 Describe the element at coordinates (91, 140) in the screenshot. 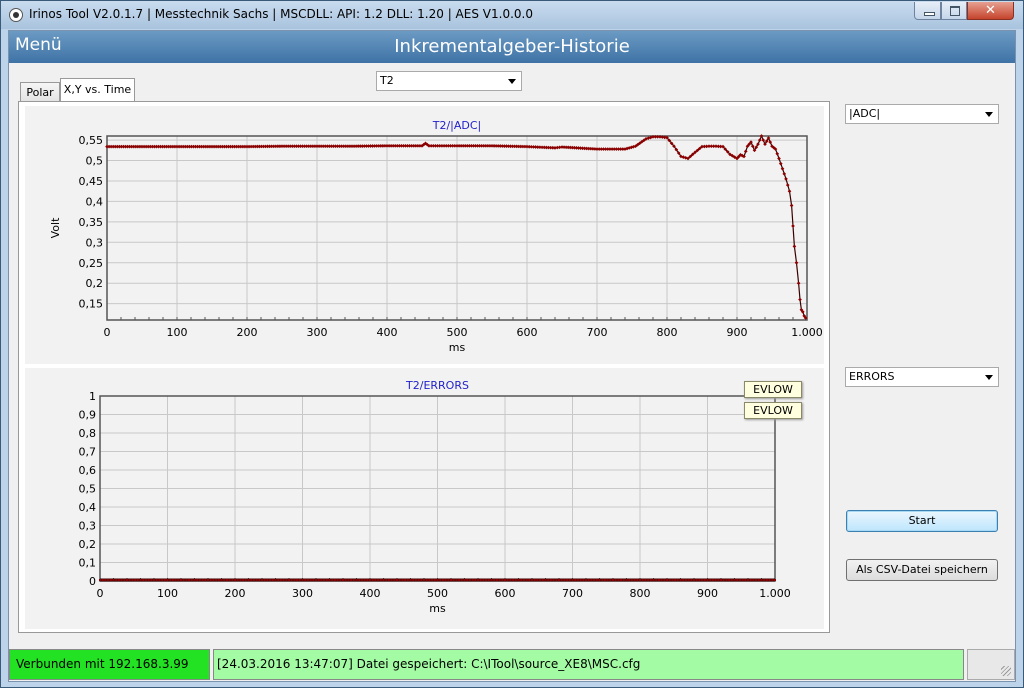

I see `y-tick-label: 0,55` at that location.